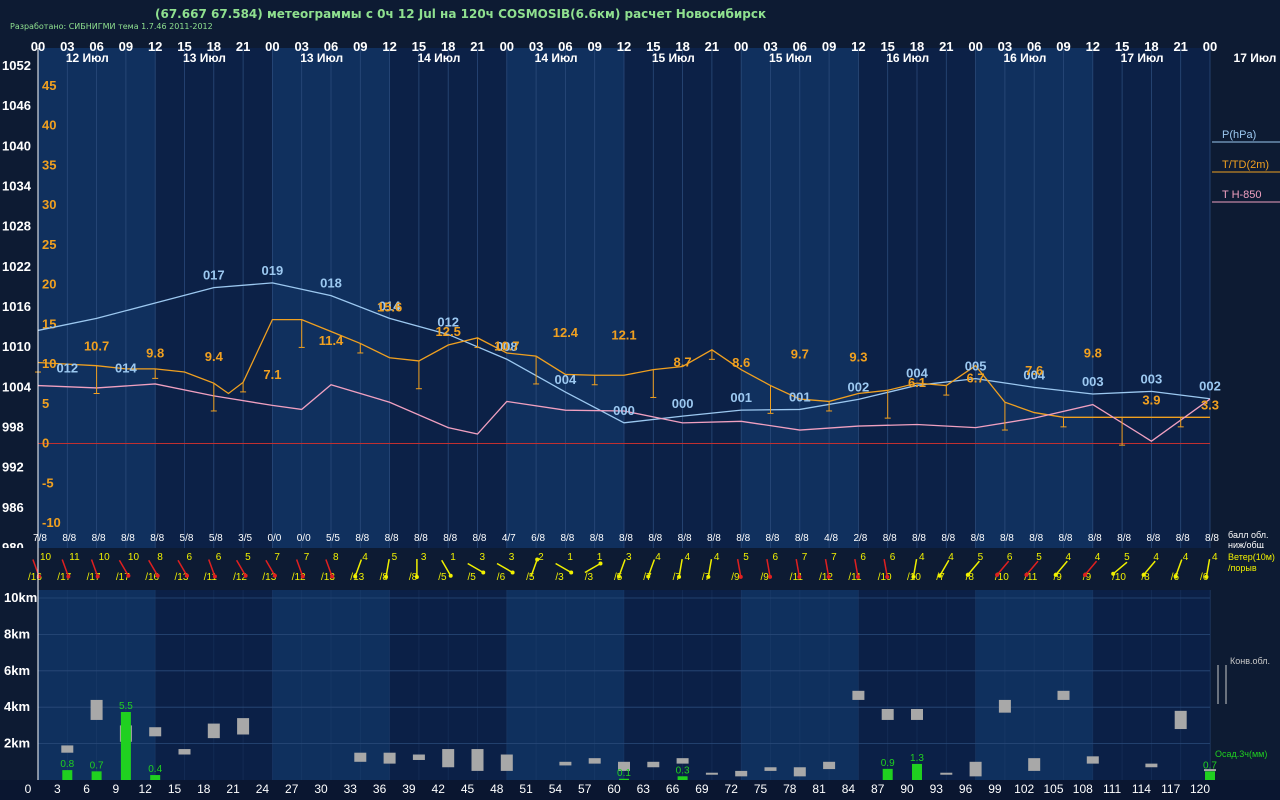 Image resolution: width=1280 pixels, height=800 pixels. What do you see at coordinates (683, 361) in the screenshot?
I see `temperature-value-label: 8.7` at bounding box center [683, 361].